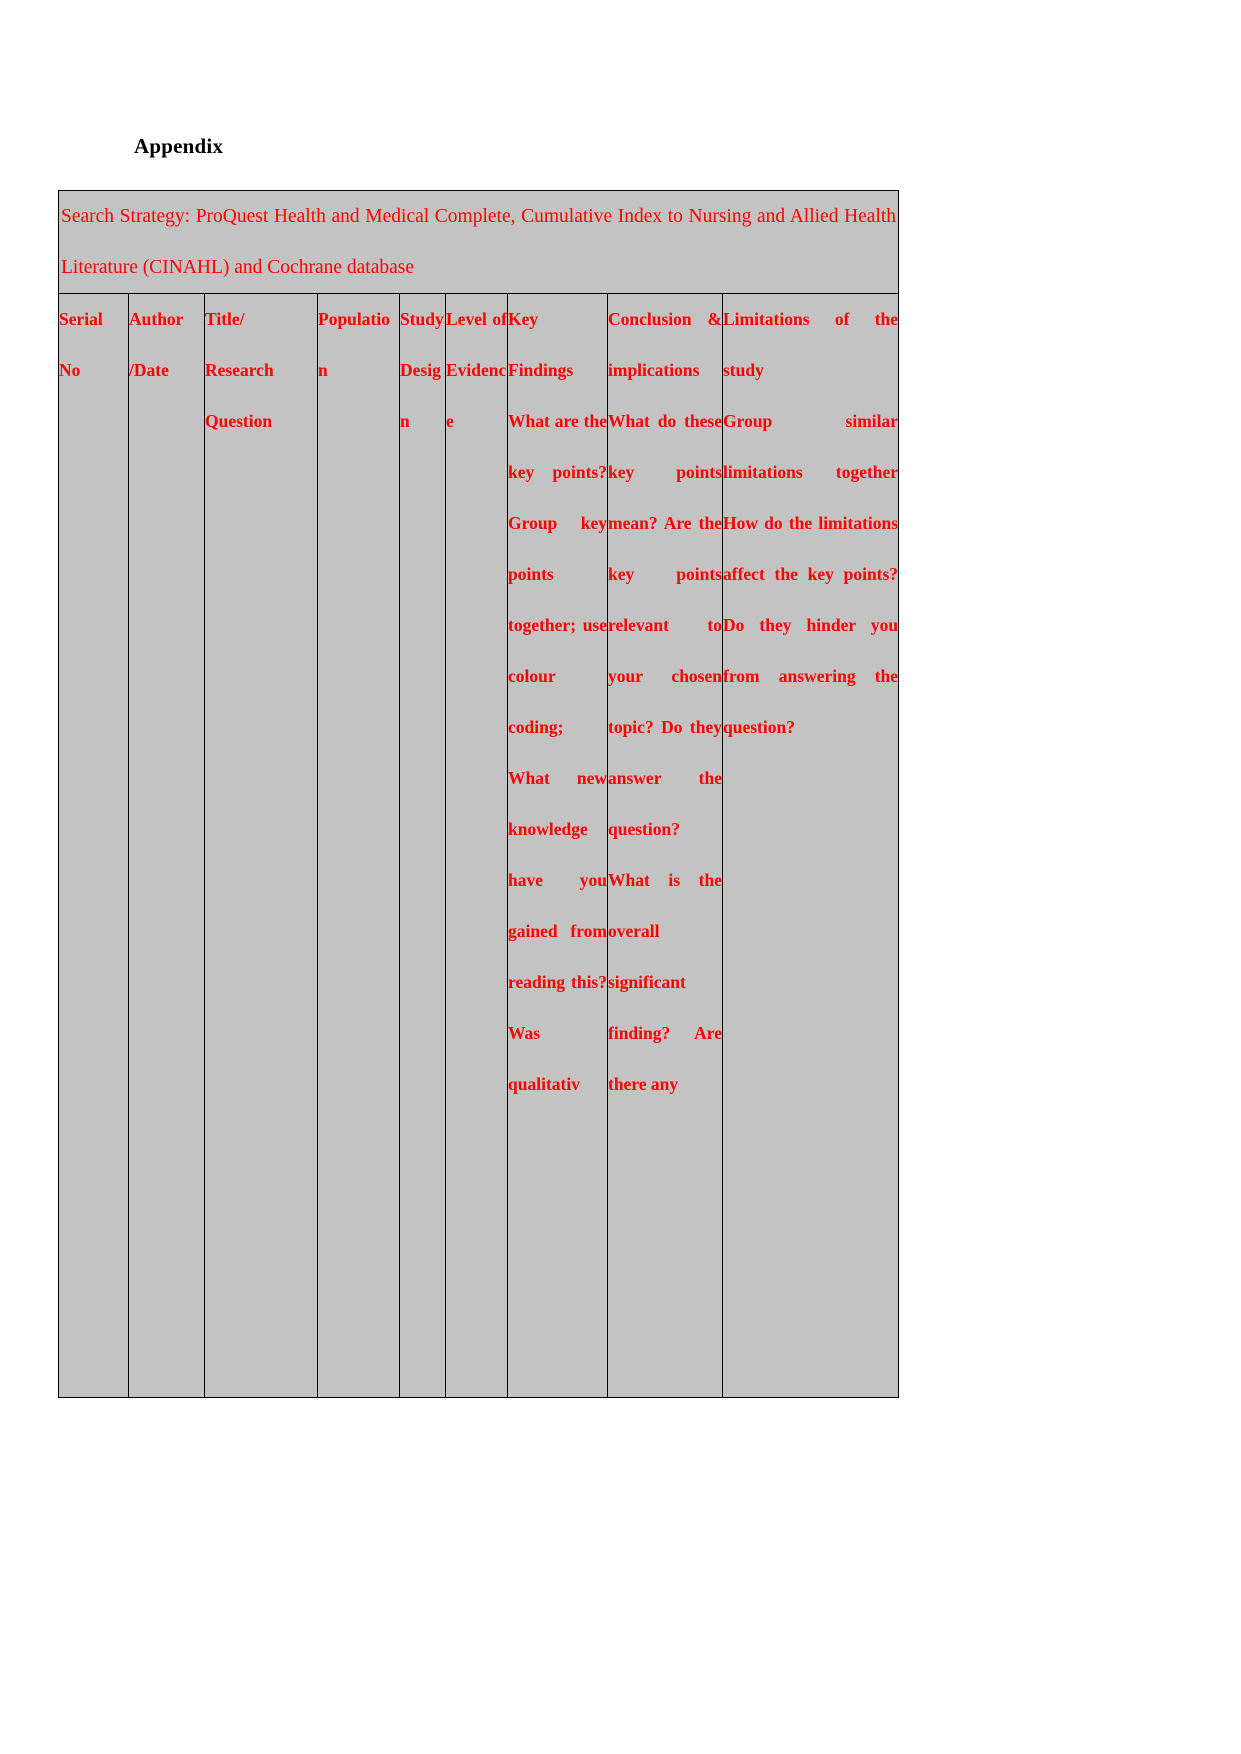 The image size is (1241, 1754). Describe the element at coordinates (261, 845) in the screenshot. I see `cell-title-research-question: Title/ Research Question` at that location.